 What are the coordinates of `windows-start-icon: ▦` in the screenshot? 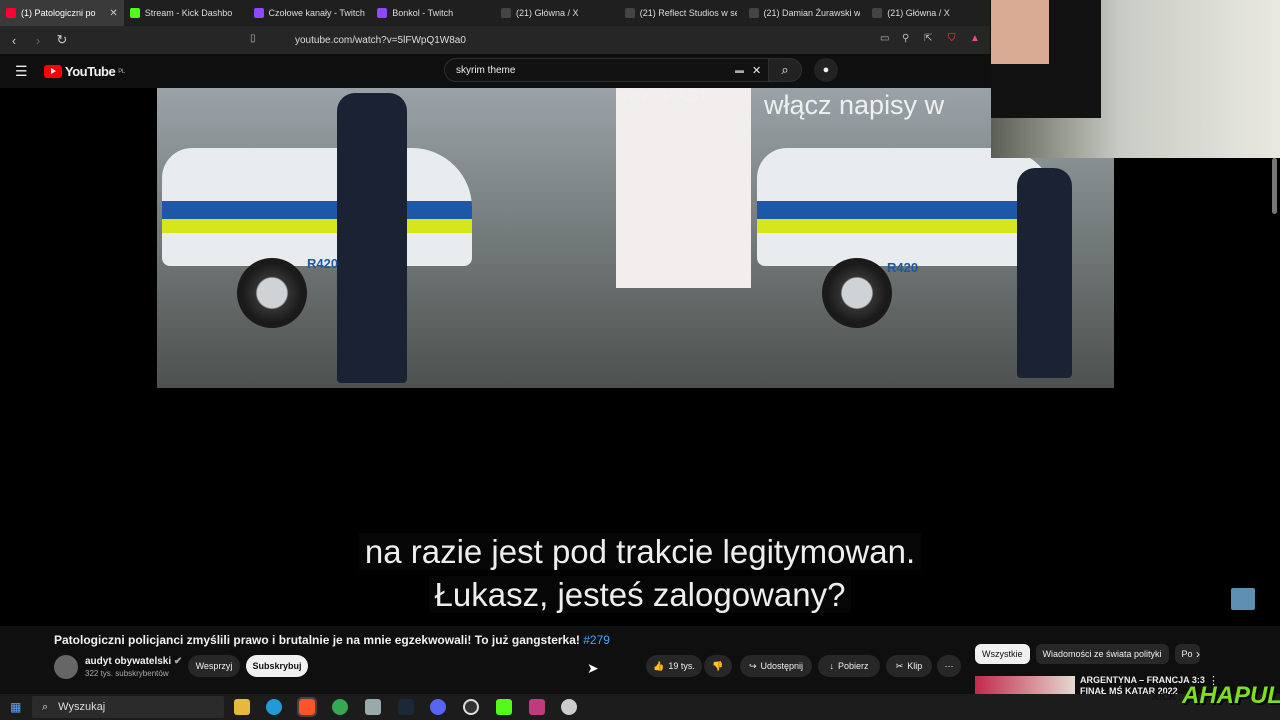 It's located at (15, 707).